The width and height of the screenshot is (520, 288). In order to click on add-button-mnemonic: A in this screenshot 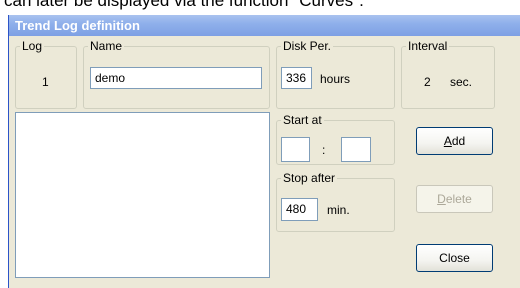, I will do `click(447, 141)`.